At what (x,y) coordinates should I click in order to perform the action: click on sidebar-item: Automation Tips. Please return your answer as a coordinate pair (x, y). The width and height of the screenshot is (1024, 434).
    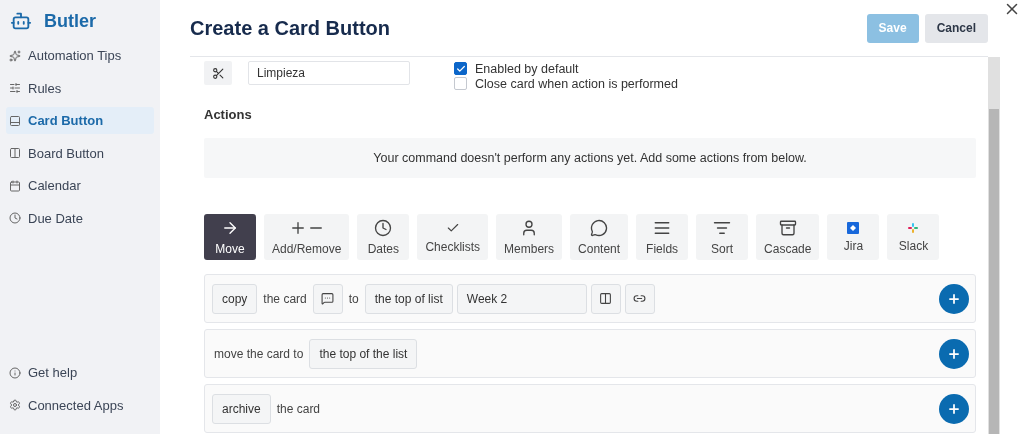
    Looking at the image, I should click on (80, 55).